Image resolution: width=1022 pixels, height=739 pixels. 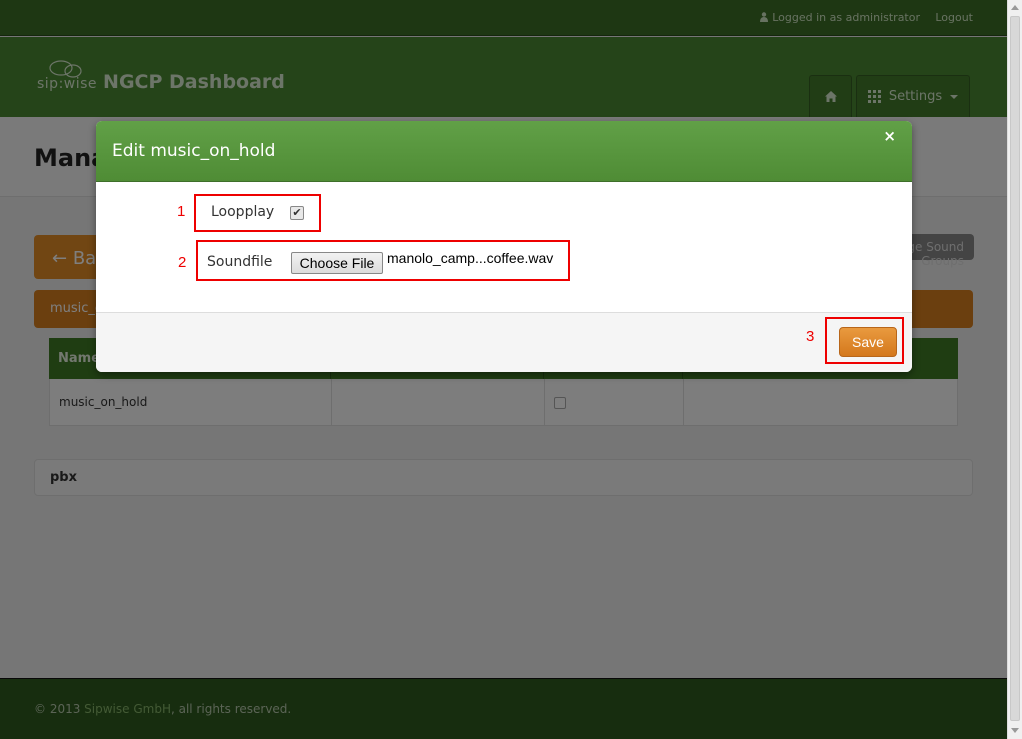 I want to click on scroll-down-icon, so click(x=1015, y=730).